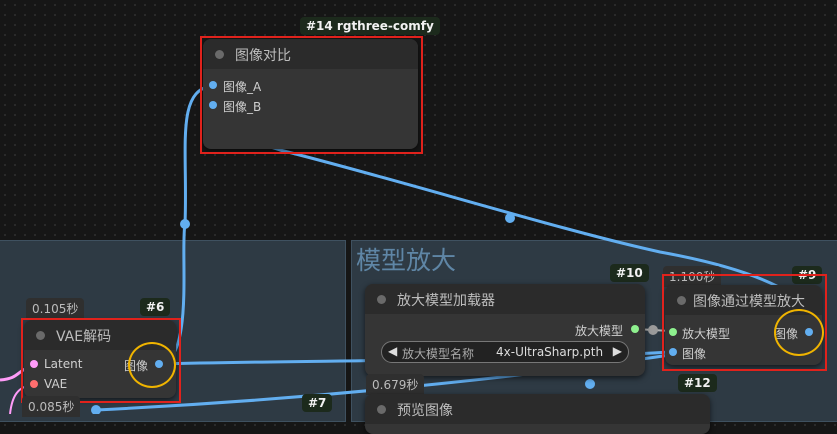  Describe the element at coordinates (425, 411) in the screenshot. I see `node-title: 预览图像` at that location.